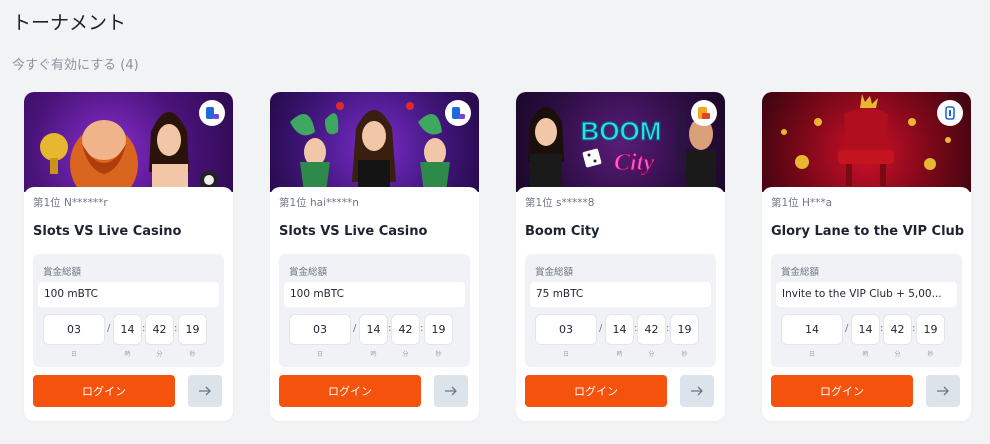  I want to click on prize-pool-value: 75 mBTC, so click(620, 294).